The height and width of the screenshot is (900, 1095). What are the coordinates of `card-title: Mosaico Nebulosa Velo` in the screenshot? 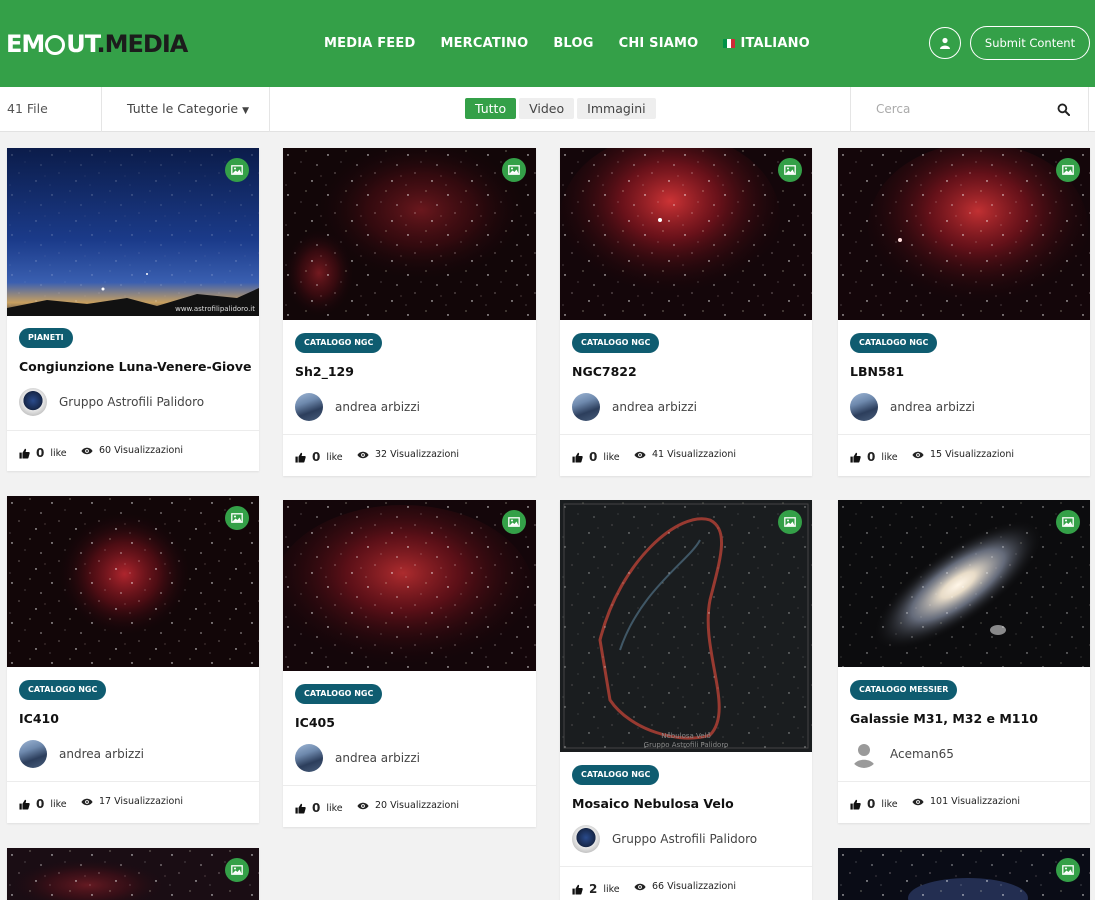 It's located at (653, 803).